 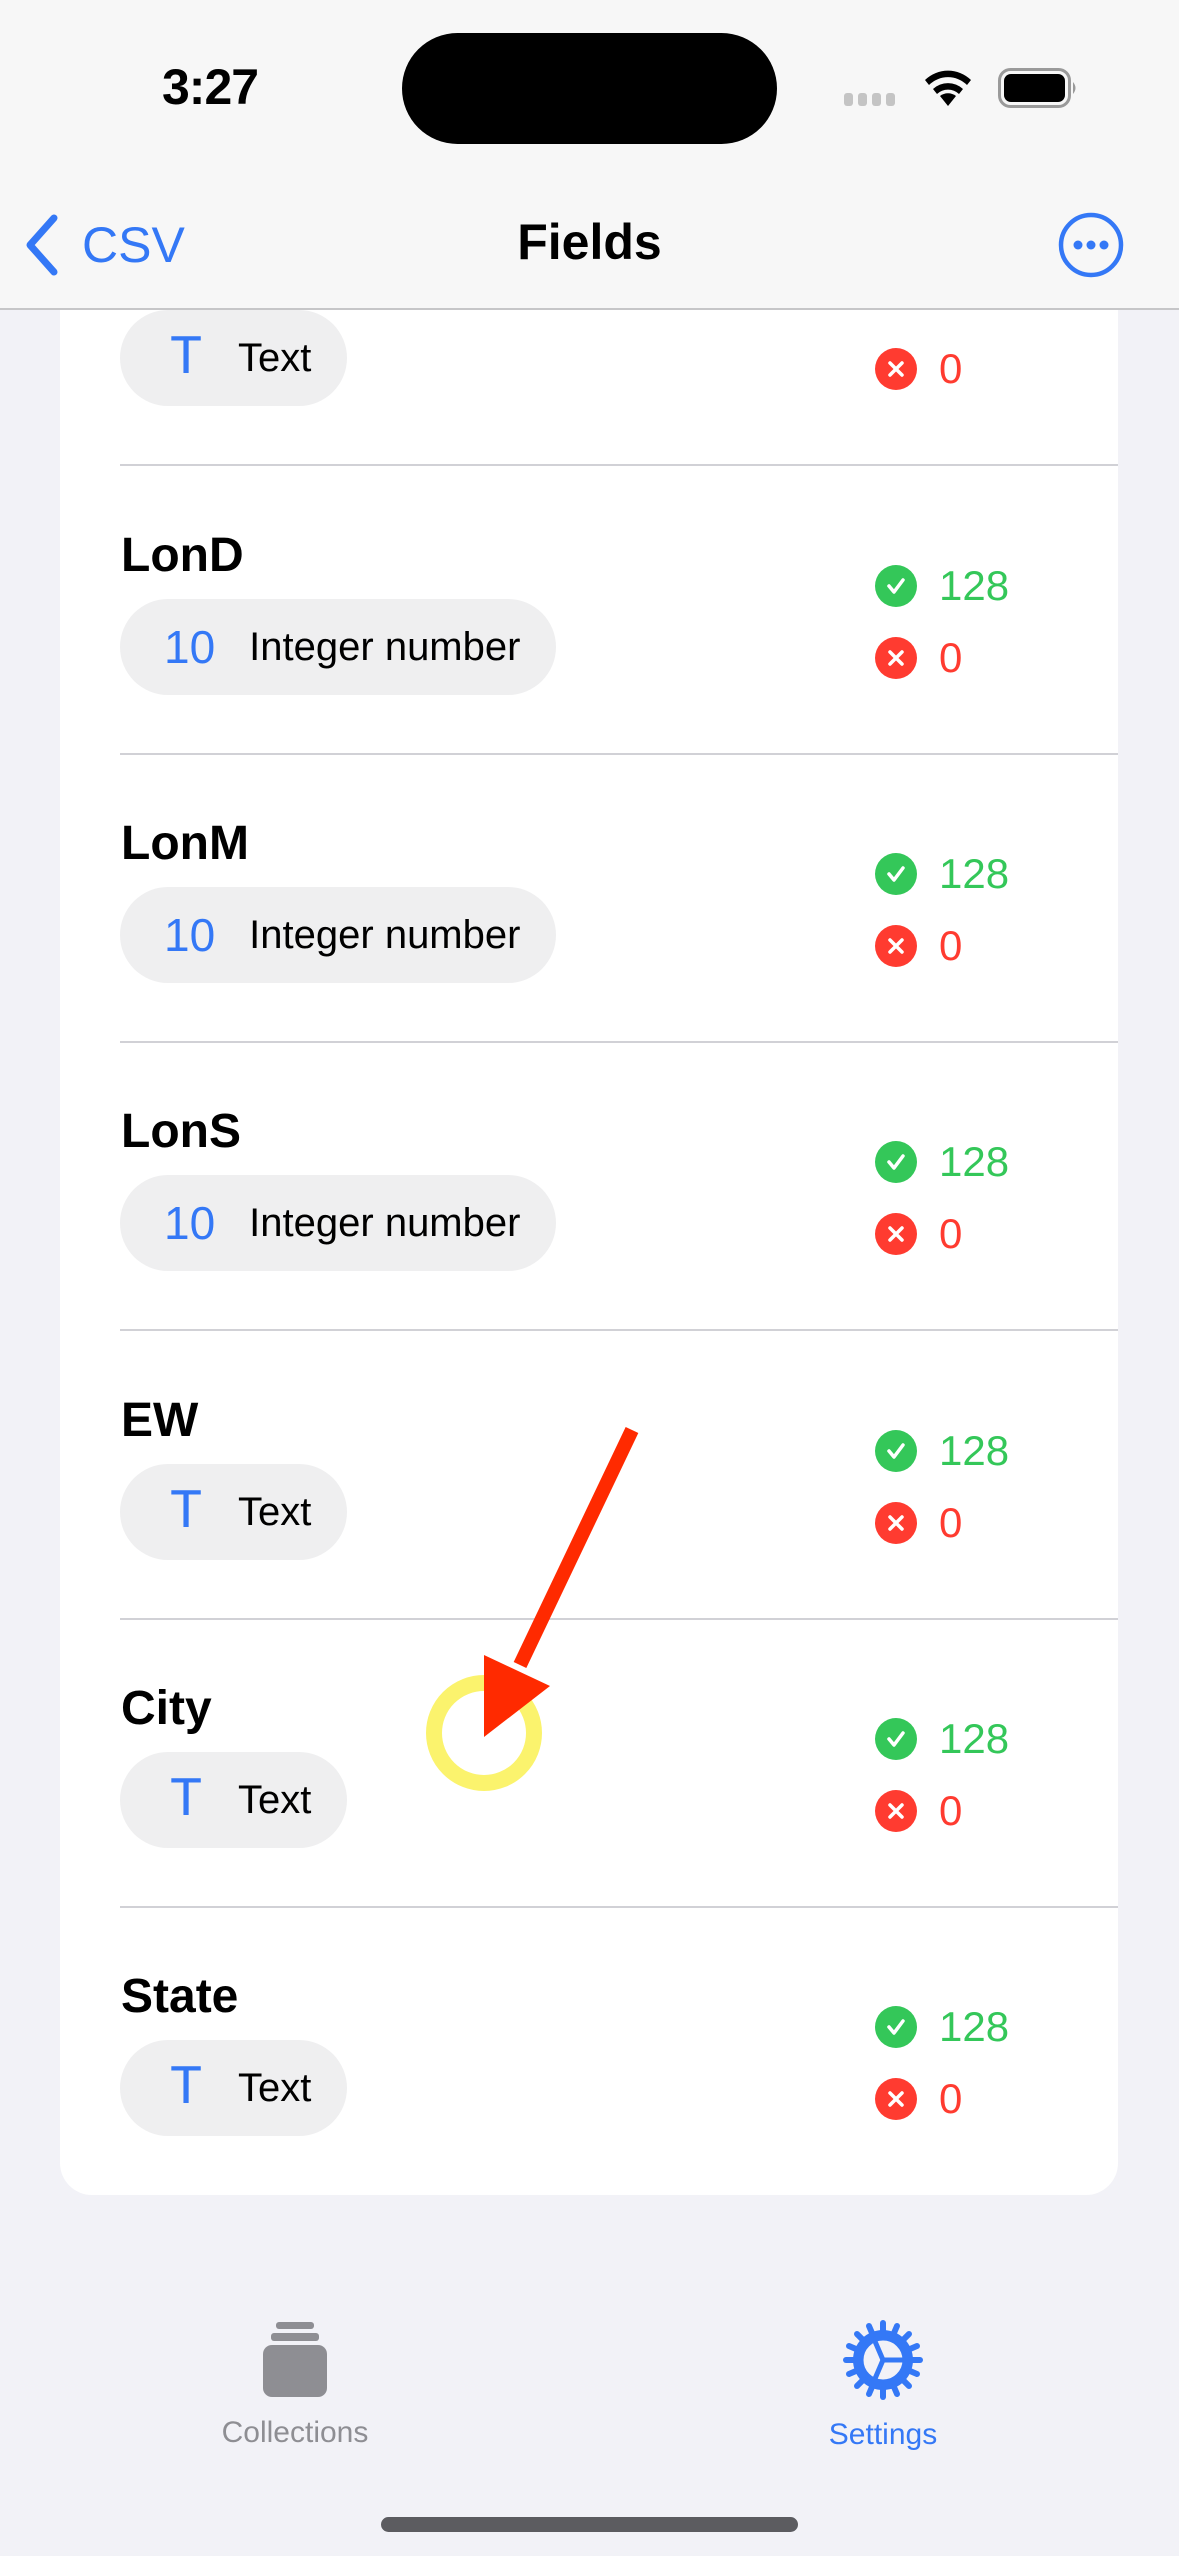 I want to click on tab-label: Collections, so click(x=295, y=2432).